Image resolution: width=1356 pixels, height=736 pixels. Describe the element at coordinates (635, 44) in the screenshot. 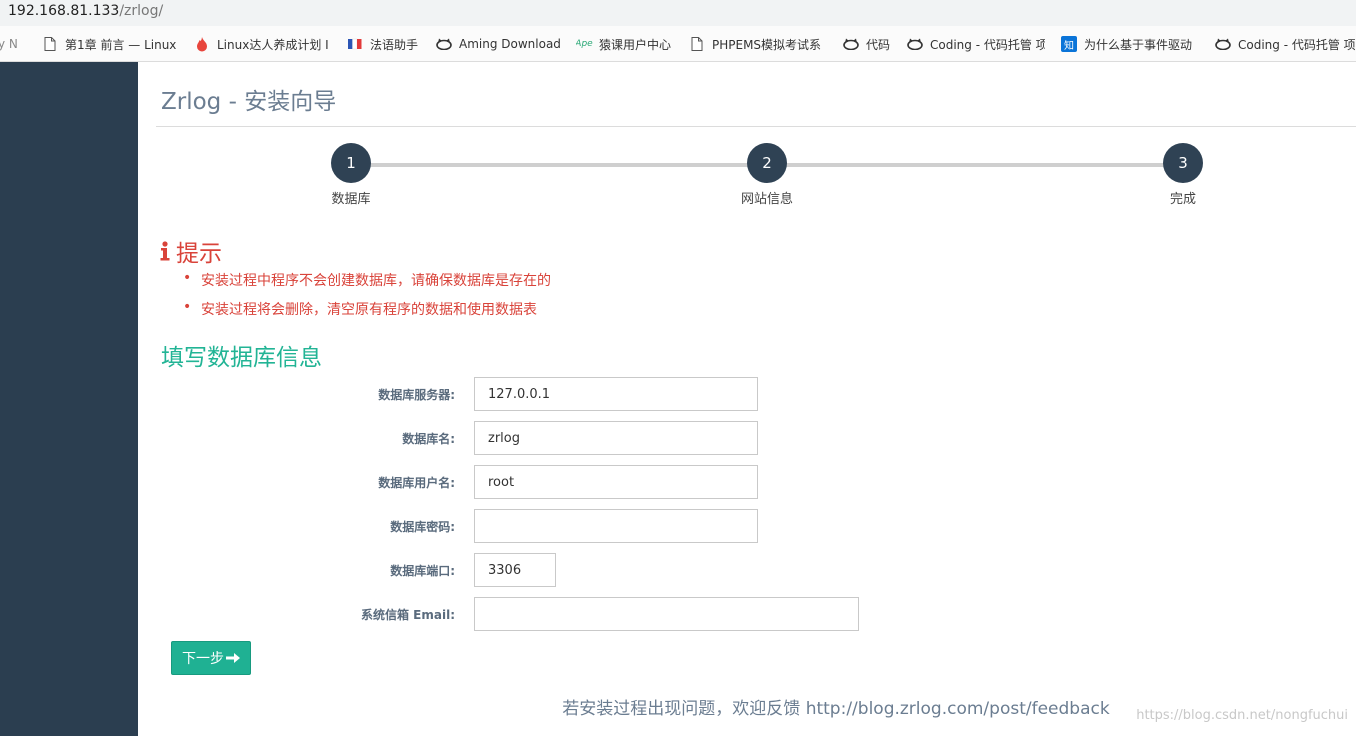

I see `bookmark-label: 猿课用户中心` at that location.